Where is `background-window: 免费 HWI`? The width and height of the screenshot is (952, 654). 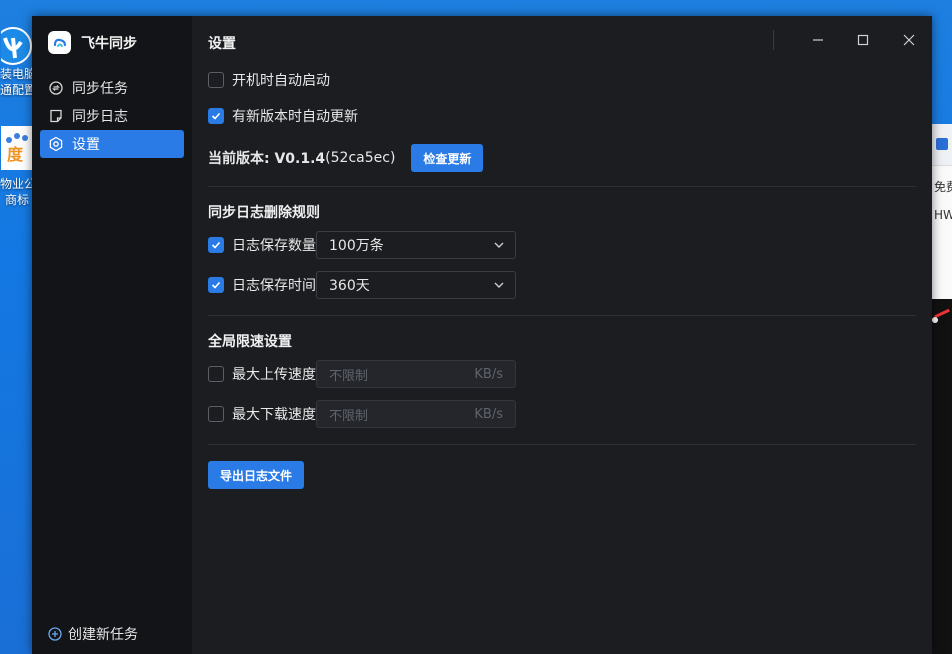
background-window: 免费 HWI is located at coordinates (942, 389).